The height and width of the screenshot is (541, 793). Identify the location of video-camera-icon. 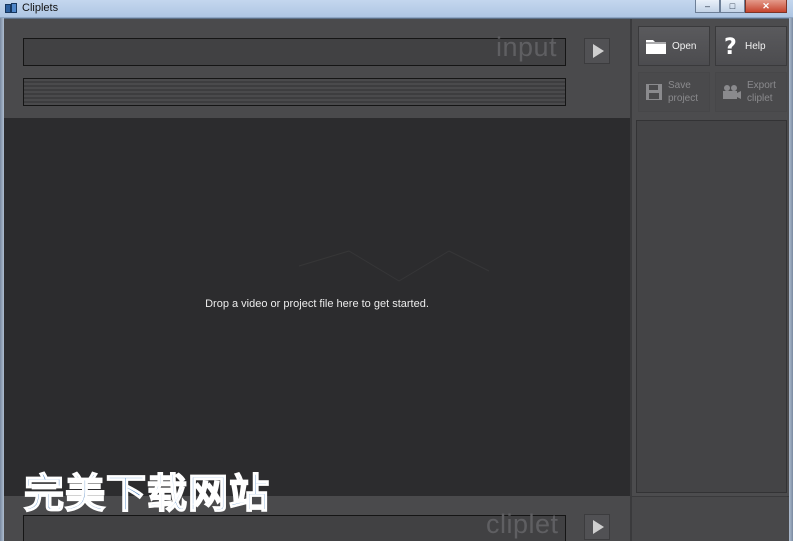
(732, 92).